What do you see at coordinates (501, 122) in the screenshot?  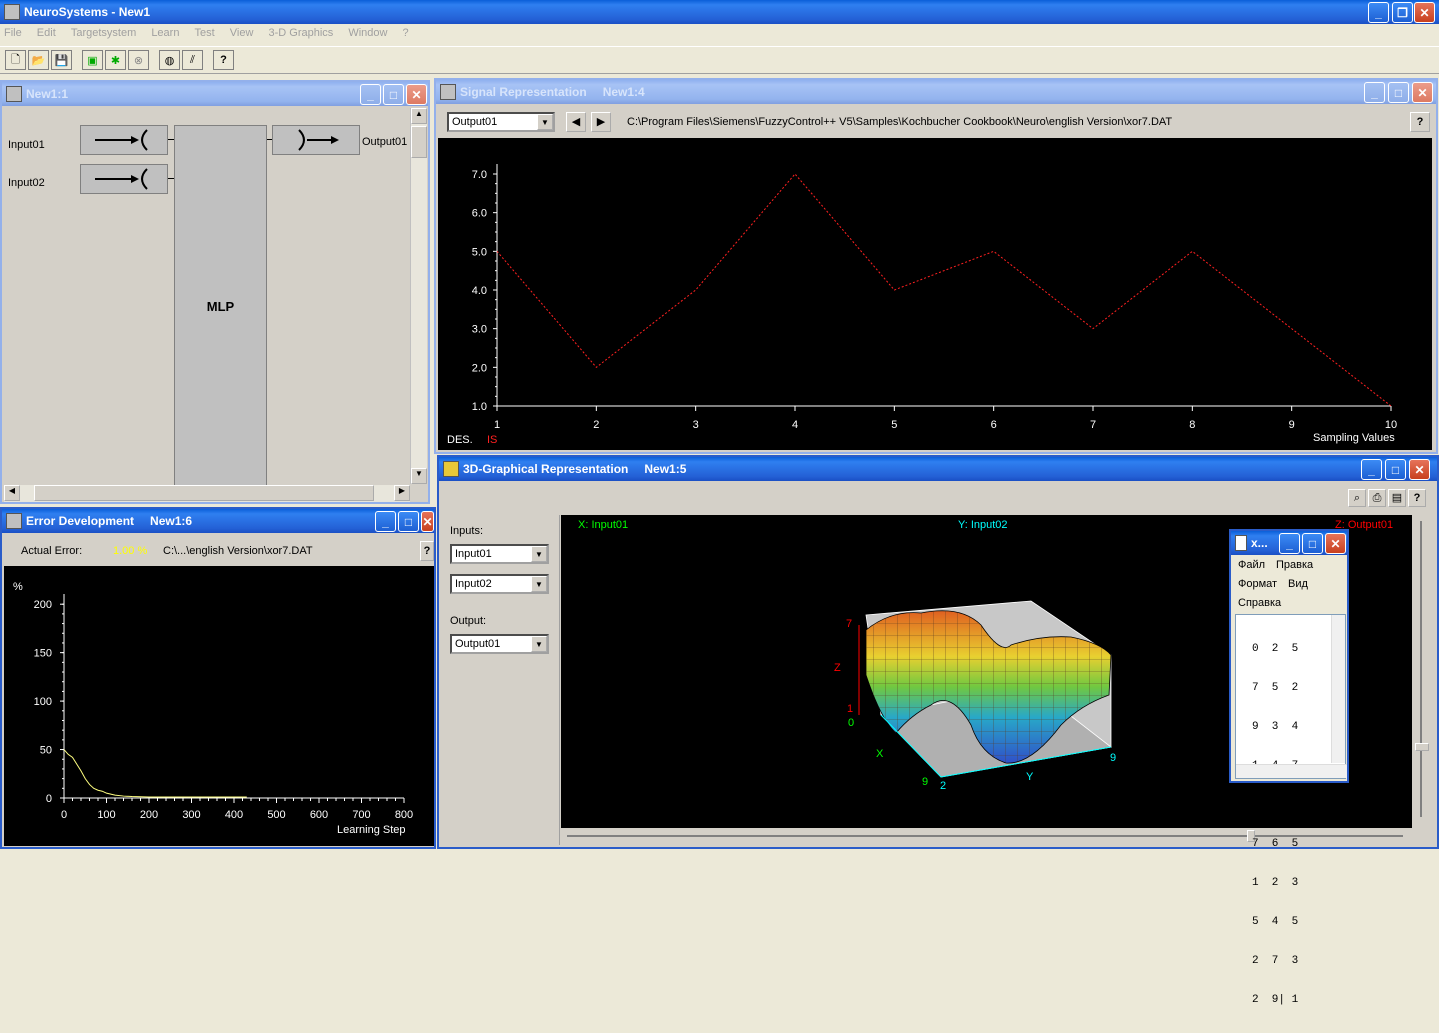 I see `signal-select: Output01 ▼` at bounding box center [501, 122].